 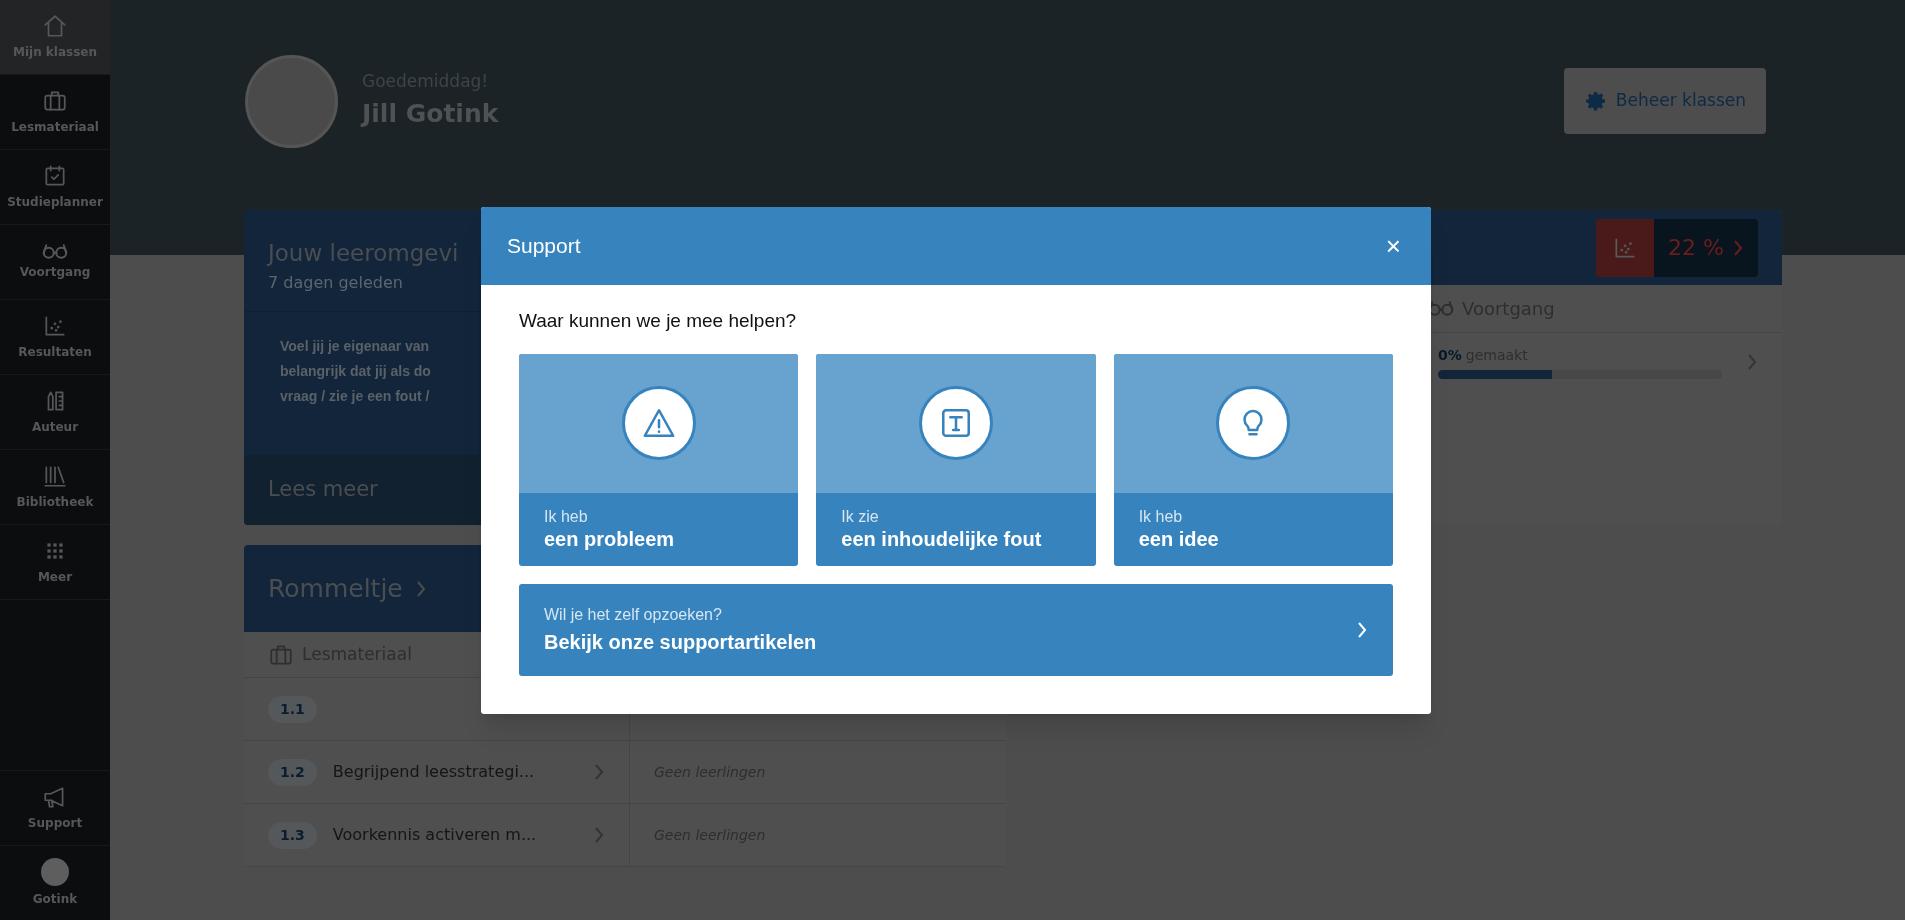 What do you see at coordinates (55, 337) in the screenshot?
I see `sidebar-item: Resultaten` at bounding box center [55, 337].